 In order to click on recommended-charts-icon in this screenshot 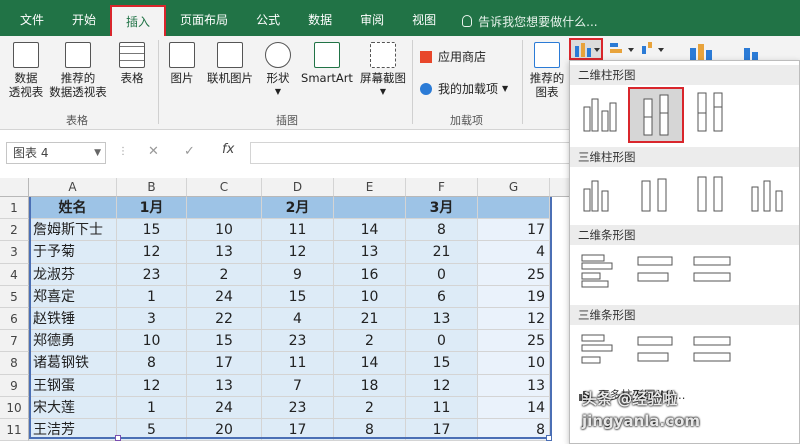, I will do `click(547, 55)`.